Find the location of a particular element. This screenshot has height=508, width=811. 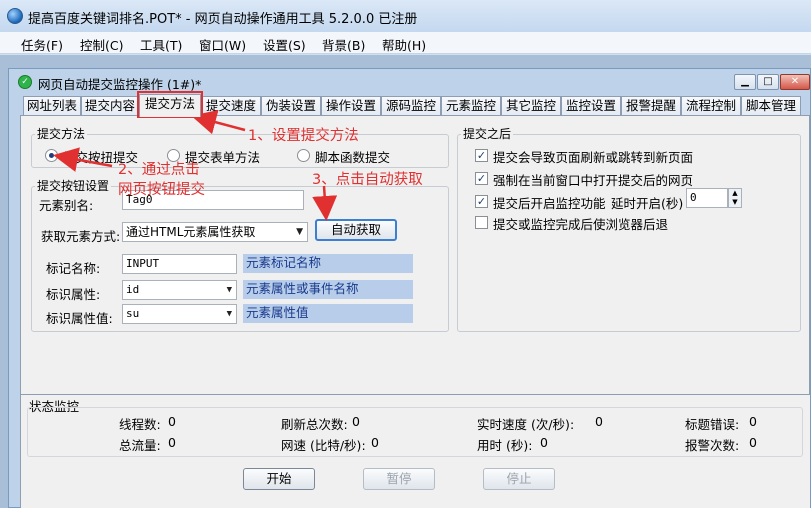

annotation-arrows is located at coordinates (195, 165).